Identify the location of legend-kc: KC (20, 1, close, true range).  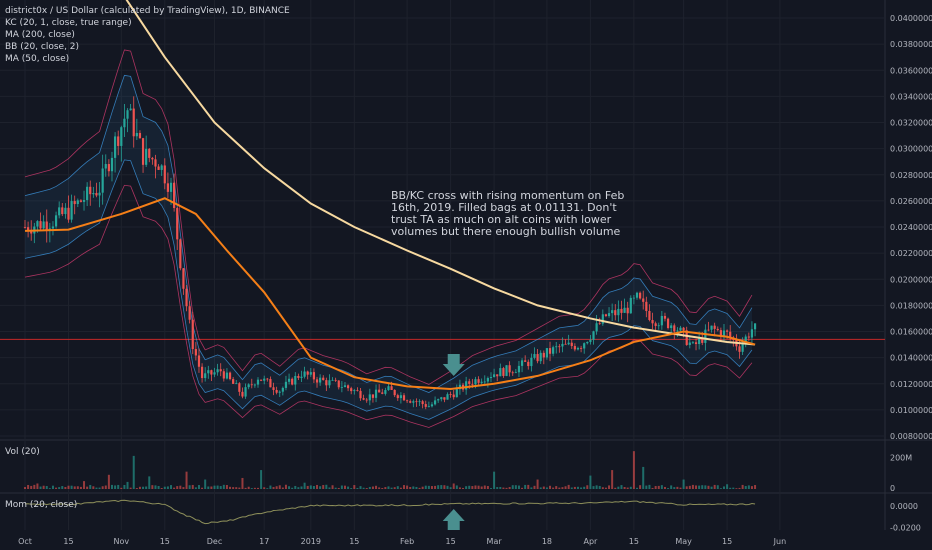
(147, 23).